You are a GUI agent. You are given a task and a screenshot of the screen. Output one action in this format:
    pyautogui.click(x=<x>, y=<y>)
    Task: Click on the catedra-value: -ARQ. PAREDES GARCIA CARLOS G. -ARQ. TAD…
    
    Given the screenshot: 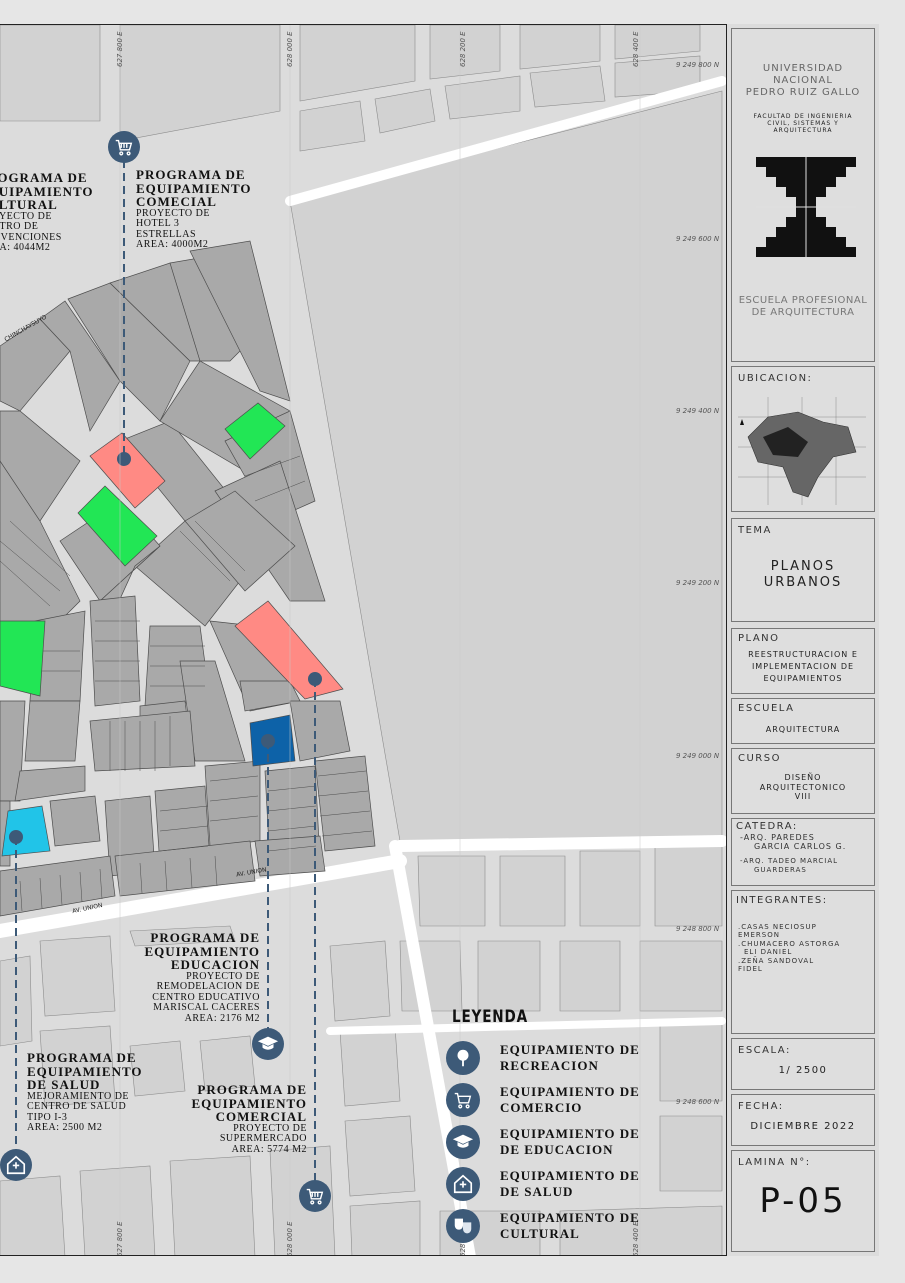 What is the action you would take?
    pyautogui.click(x=793, y=854)
    